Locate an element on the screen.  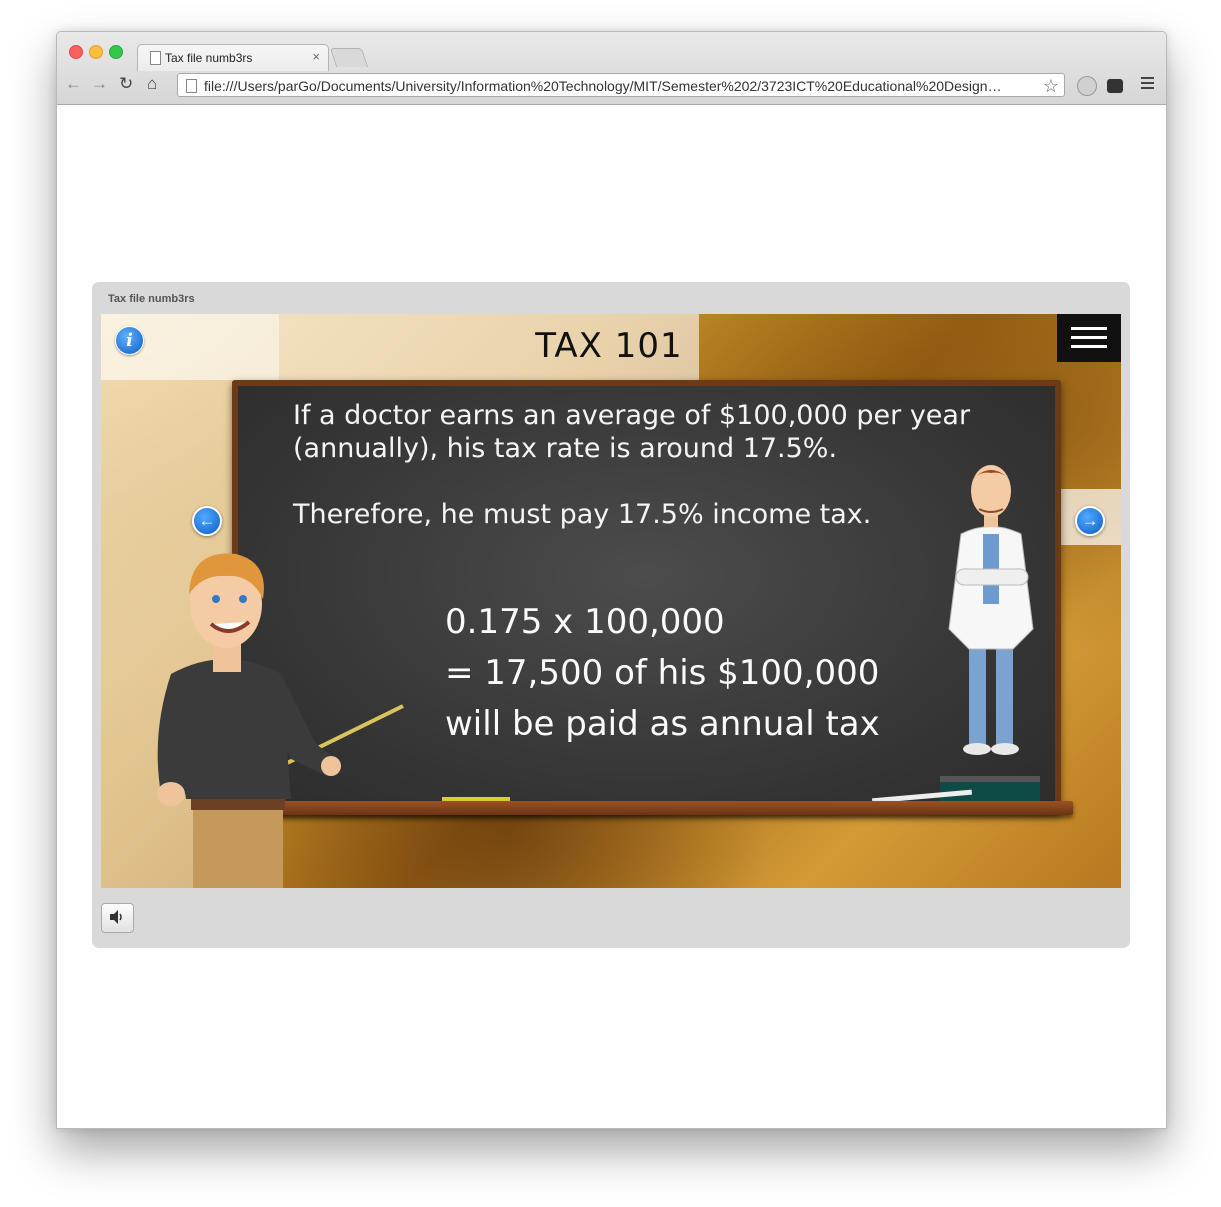
audio-toggle-button is located at coordinates (117, 918).